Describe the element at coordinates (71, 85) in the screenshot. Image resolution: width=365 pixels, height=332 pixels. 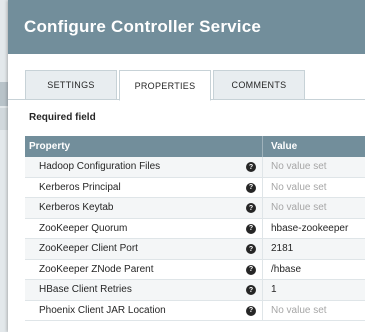
I see `tab-settings: SETTINGS` at that location.